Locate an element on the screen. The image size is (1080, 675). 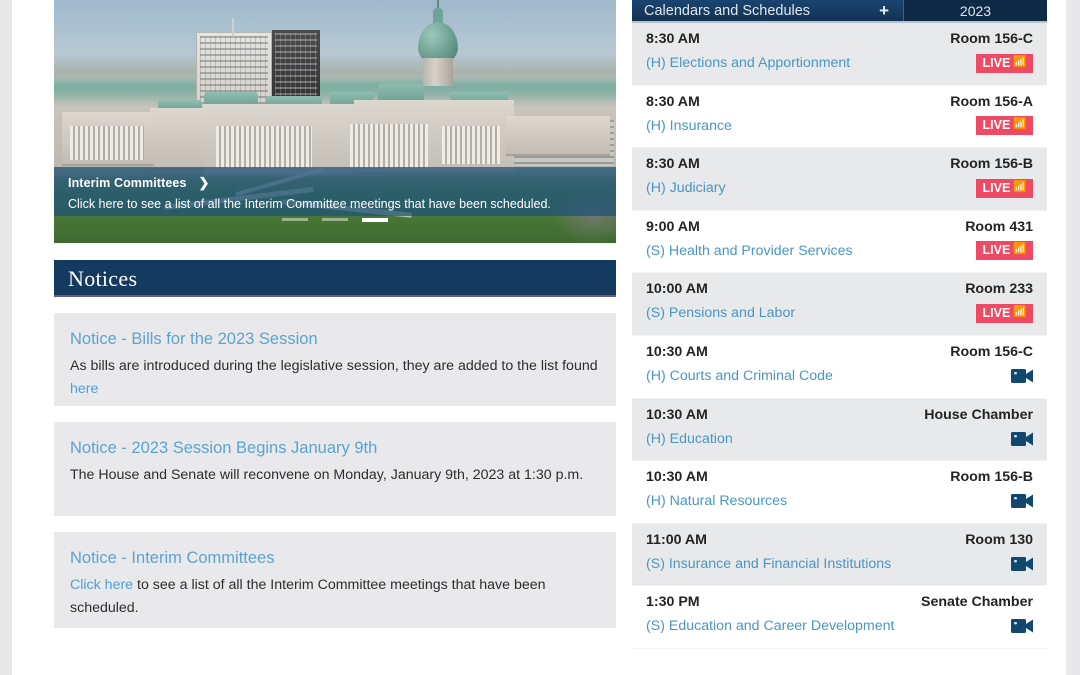
calendar-header-title-area: Calendars and Schedules + is located at coordinates (768, 10).